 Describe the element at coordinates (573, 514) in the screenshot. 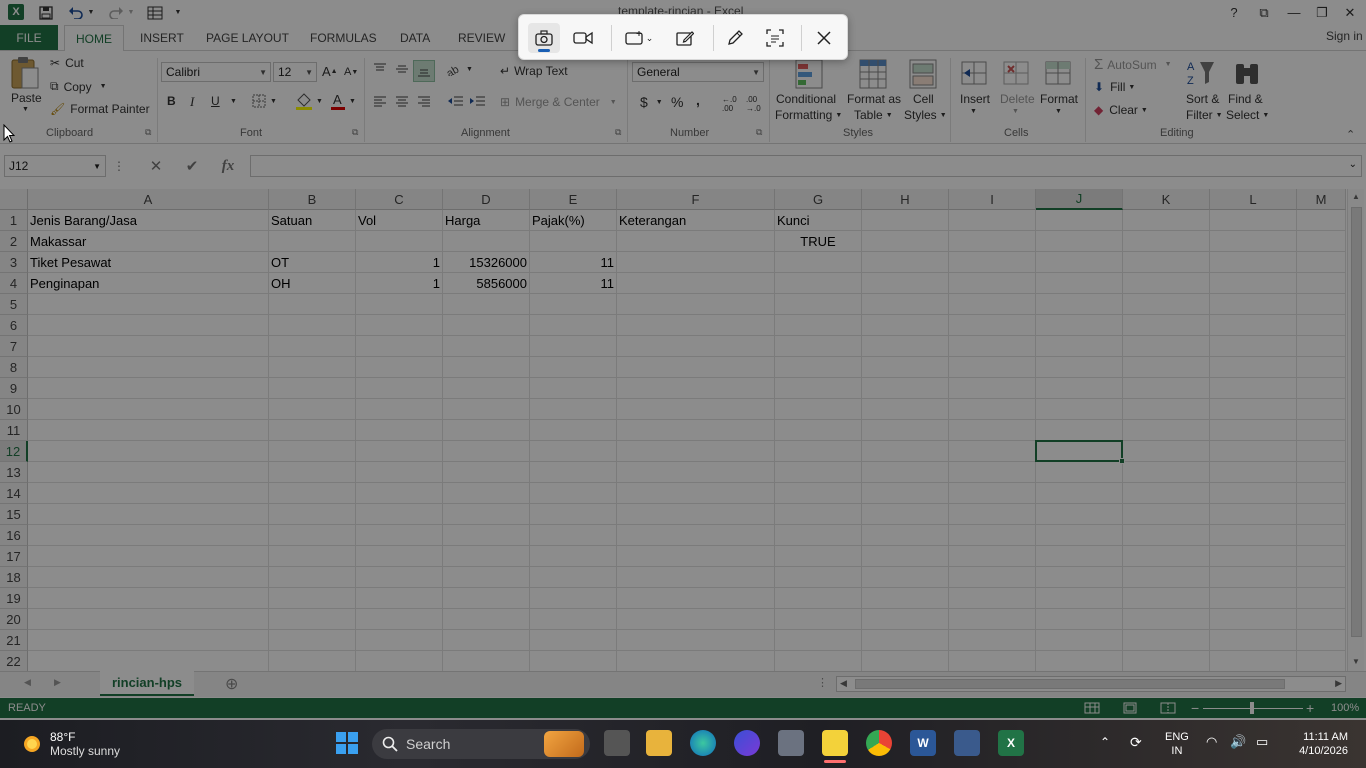

I see `cell-e15` at that location.